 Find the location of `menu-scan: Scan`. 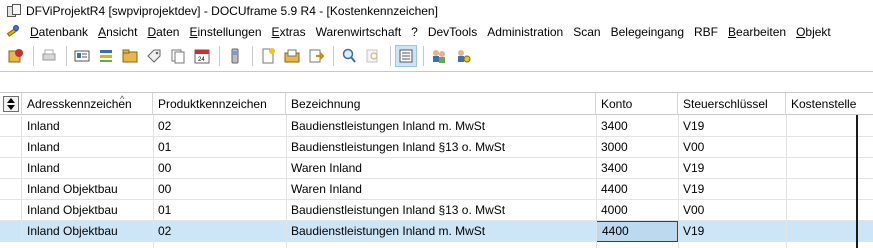

menu-scan: Scan is located at coordinates (591, 32).